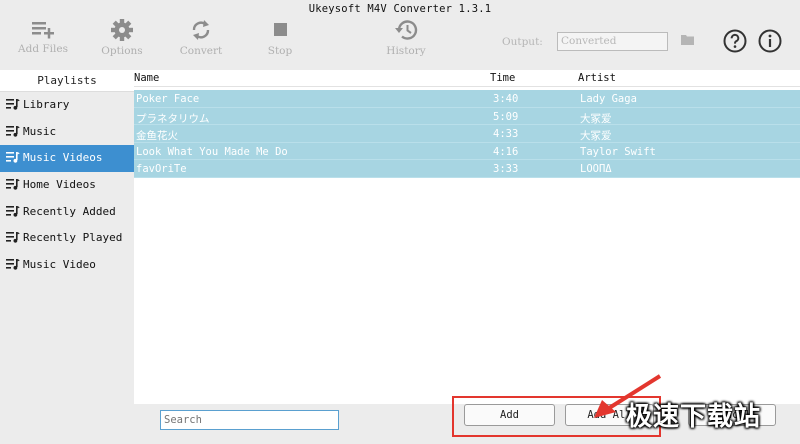 The height and width of the screenshot is (444, 800). I want to click on cell-name: 金鱼花火, so click(157, 136).